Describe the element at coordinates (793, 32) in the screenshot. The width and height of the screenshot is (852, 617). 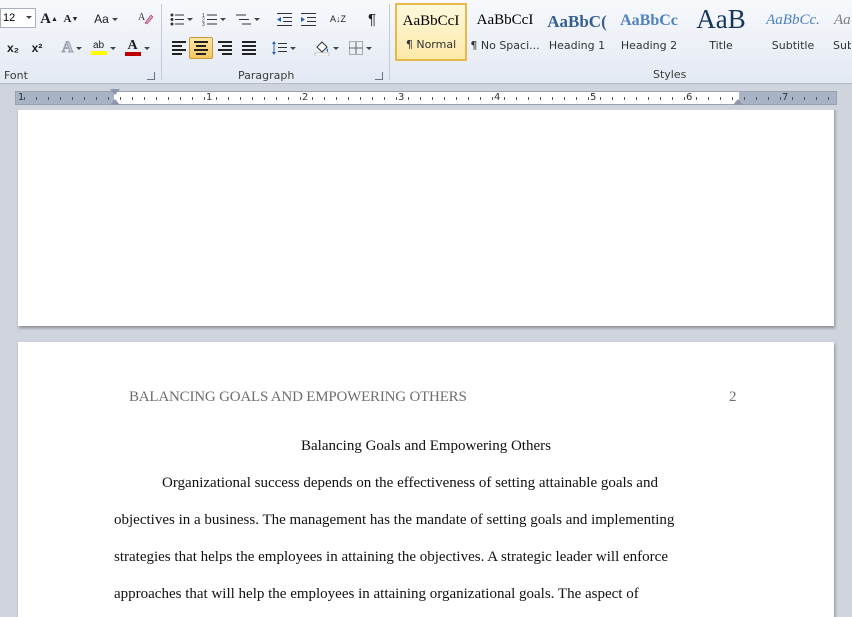
I see `style-subtitle: AaBbCc. Subtitle` at that location.